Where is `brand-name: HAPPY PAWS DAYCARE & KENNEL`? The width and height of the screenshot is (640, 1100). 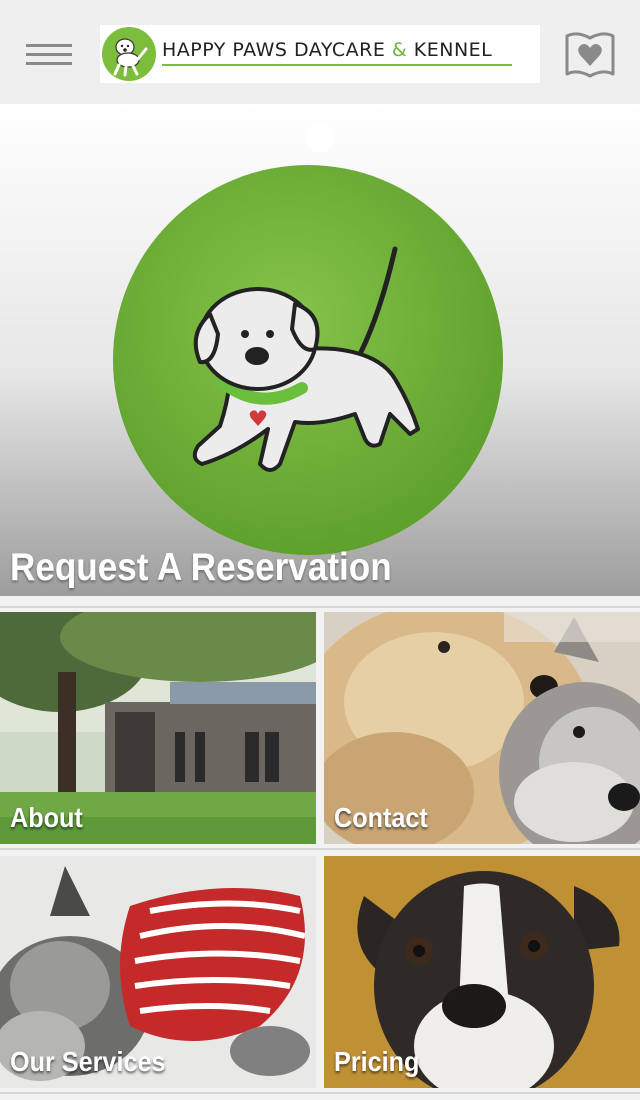
brand-name: HAPPY PAWS DAYCARE & KENNEL is located at coordinates (327, 50).